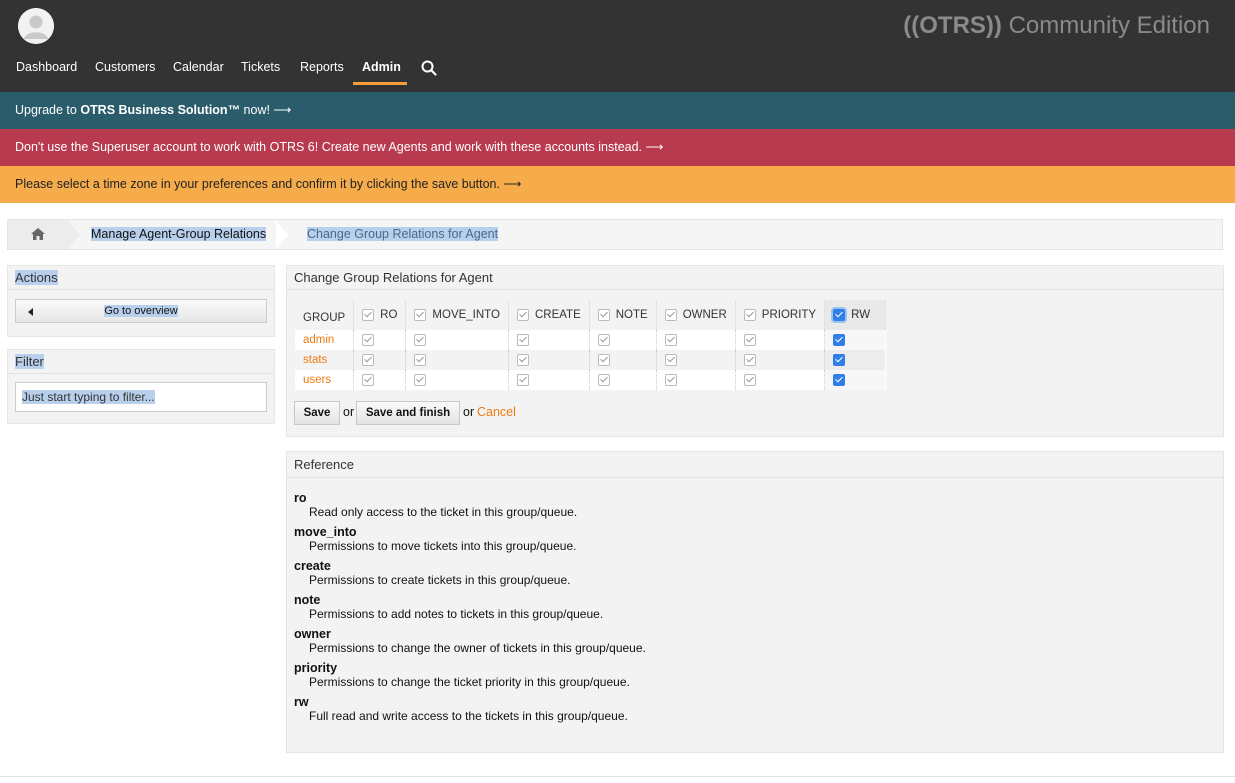 Image resolution: width=1235 pixels, height=783 pixels. Describe the element at coordinates (839, 314) in the screenshot. I see `rw-select-all-checkbox` at that location.